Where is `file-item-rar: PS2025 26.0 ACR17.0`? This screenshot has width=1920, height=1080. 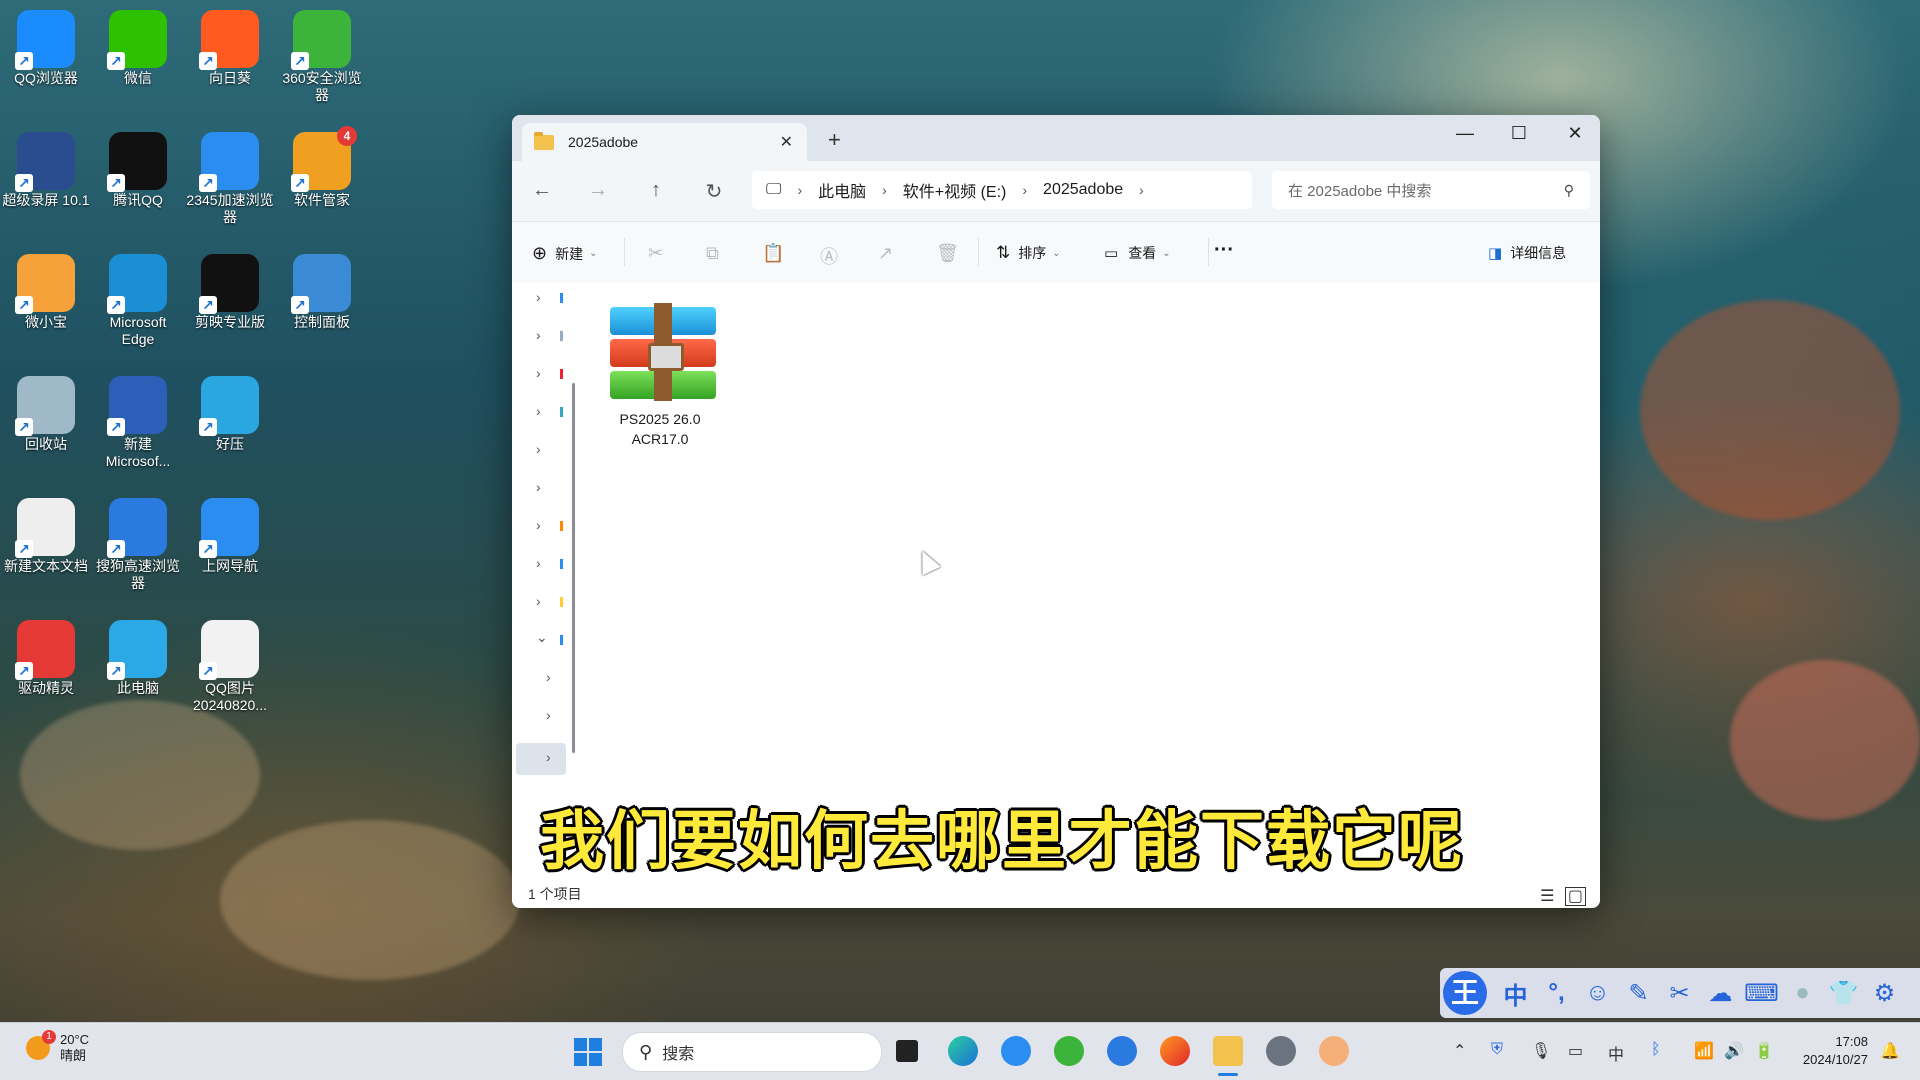
file-item-rar: PS2025 26.0 ACR17.0 is located at coordinates (663, 376).